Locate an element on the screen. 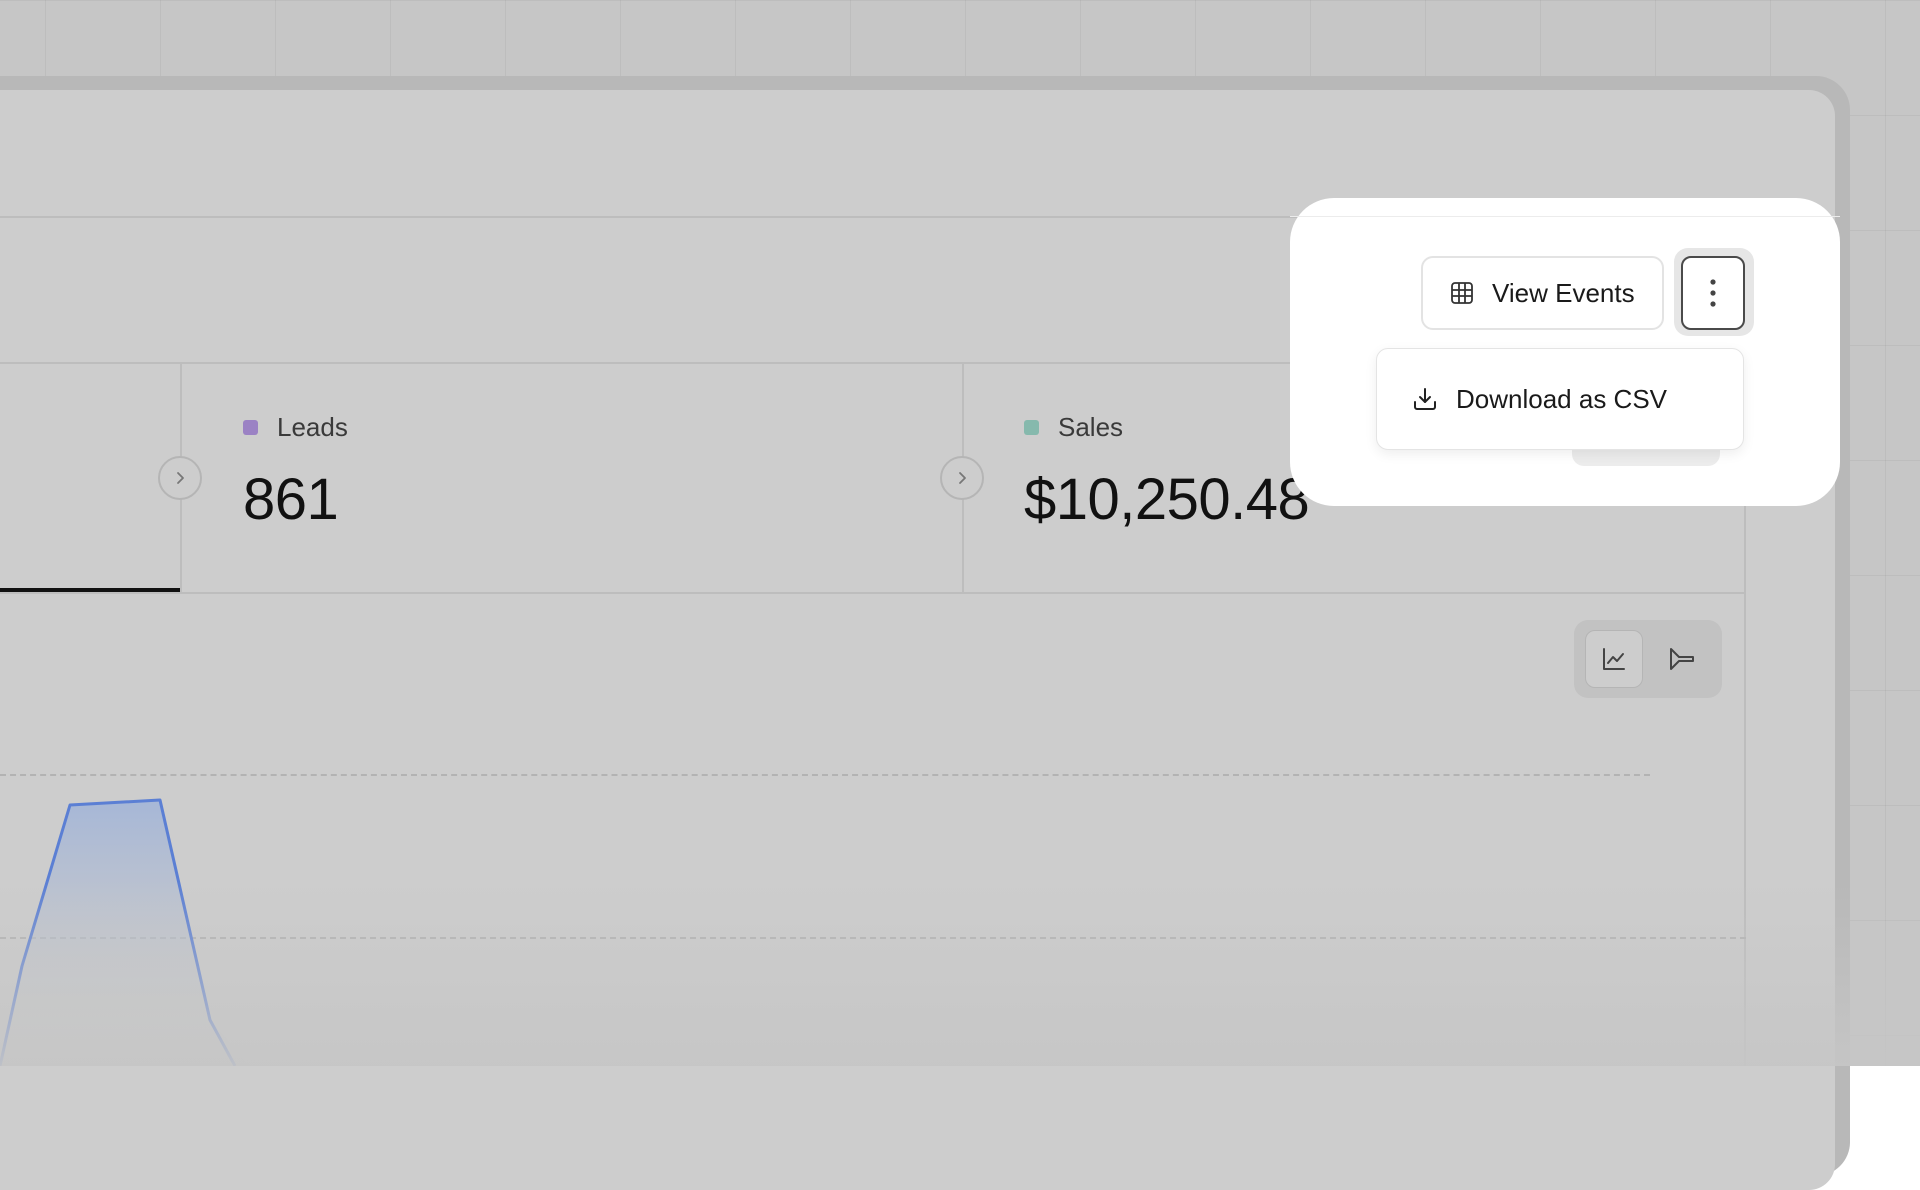 The width and height of the screenshot is (1920, 1190). download-csv-menu-item: Download as CSV is located at coordinates (1560, 399).